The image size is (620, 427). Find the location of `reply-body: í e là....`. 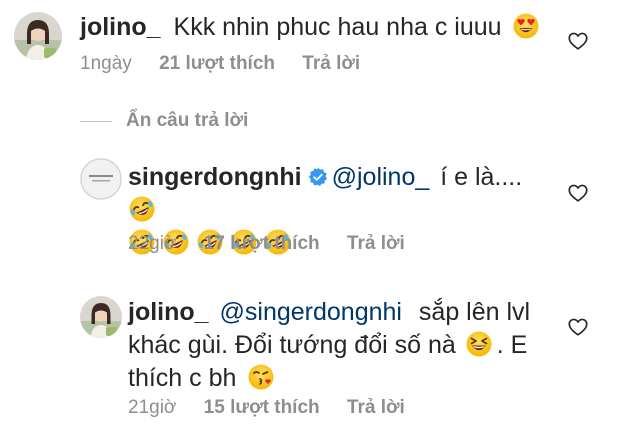

reply-body: í e là.... is located at coordinates (481, 177).